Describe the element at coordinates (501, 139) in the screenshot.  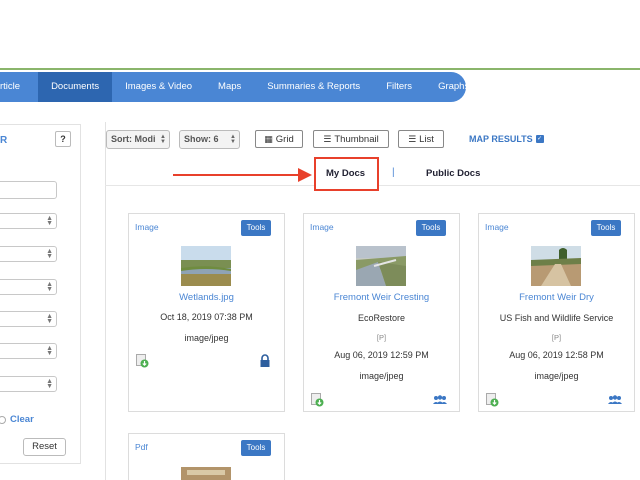
I see `map-results-label: MAP RESULTS` at that location.